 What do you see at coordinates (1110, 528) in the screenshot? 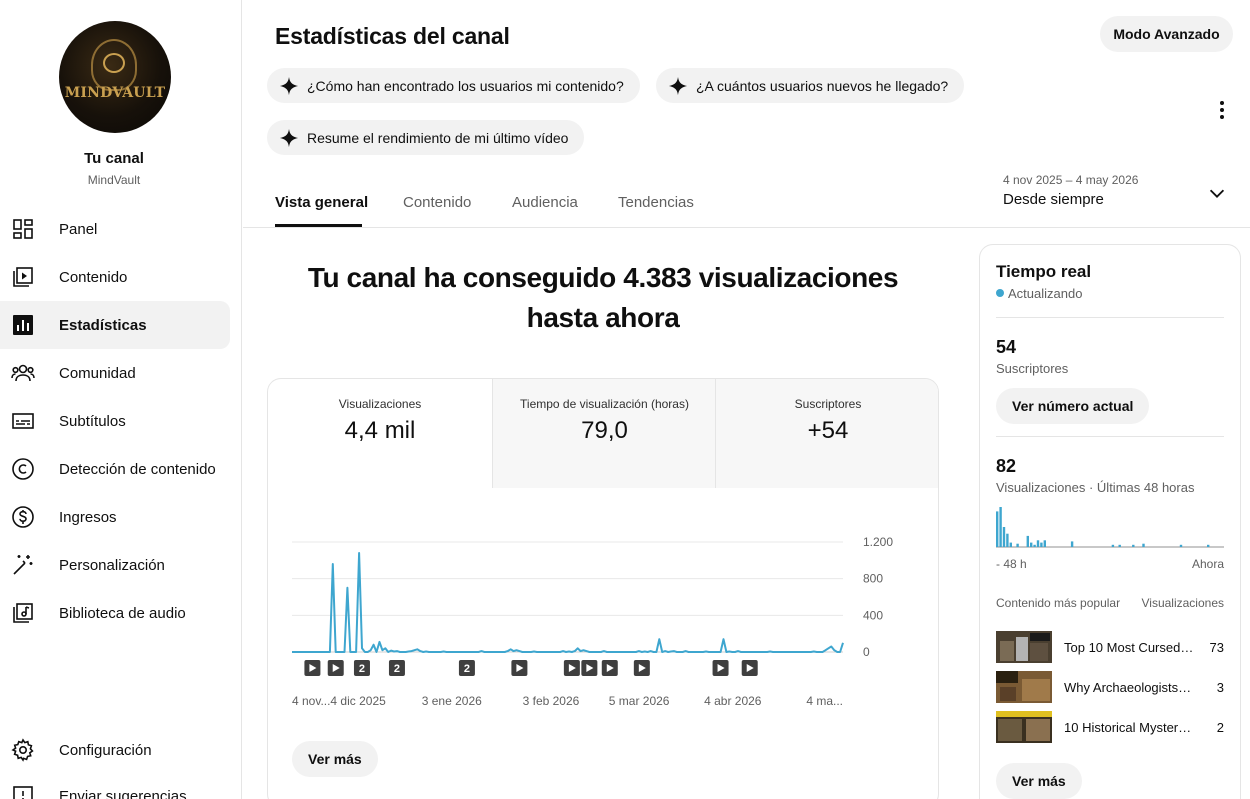
I see `realtime-bar-chart` at bounding box center [1110, 528].